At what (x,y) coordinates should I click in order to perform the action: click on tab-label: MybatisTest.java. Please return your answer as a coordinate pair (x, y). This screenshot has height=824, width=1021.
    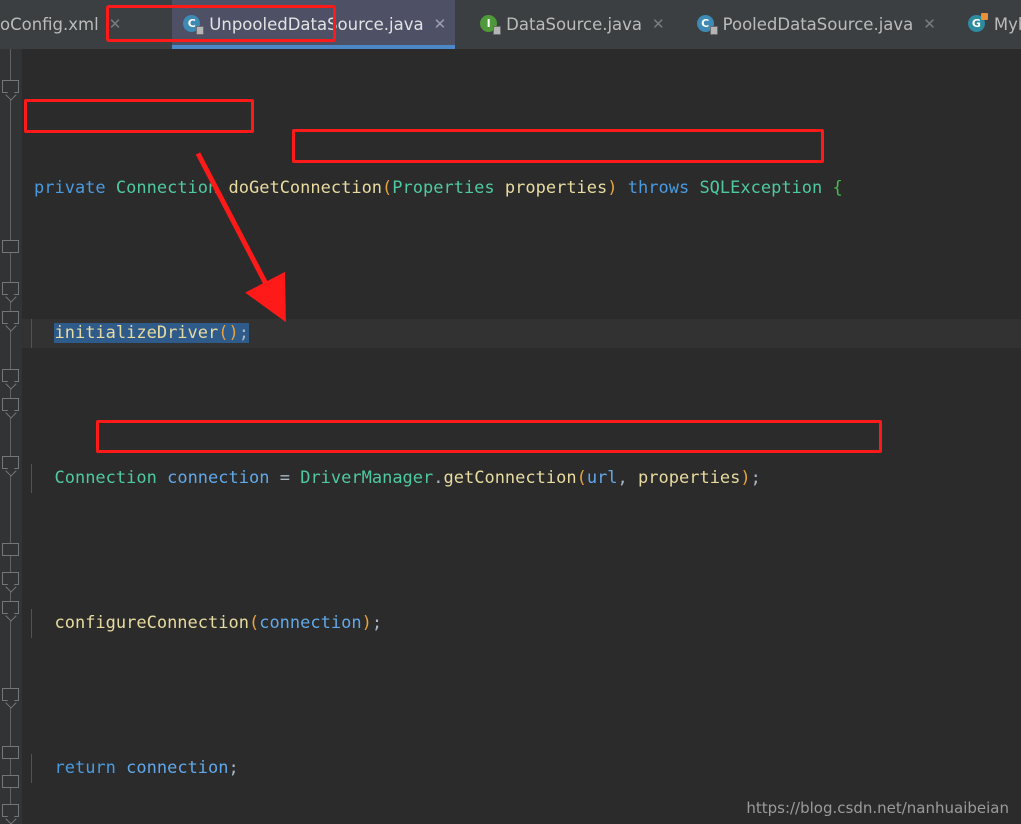
    Looking at the image, I should click on (1007, 24).